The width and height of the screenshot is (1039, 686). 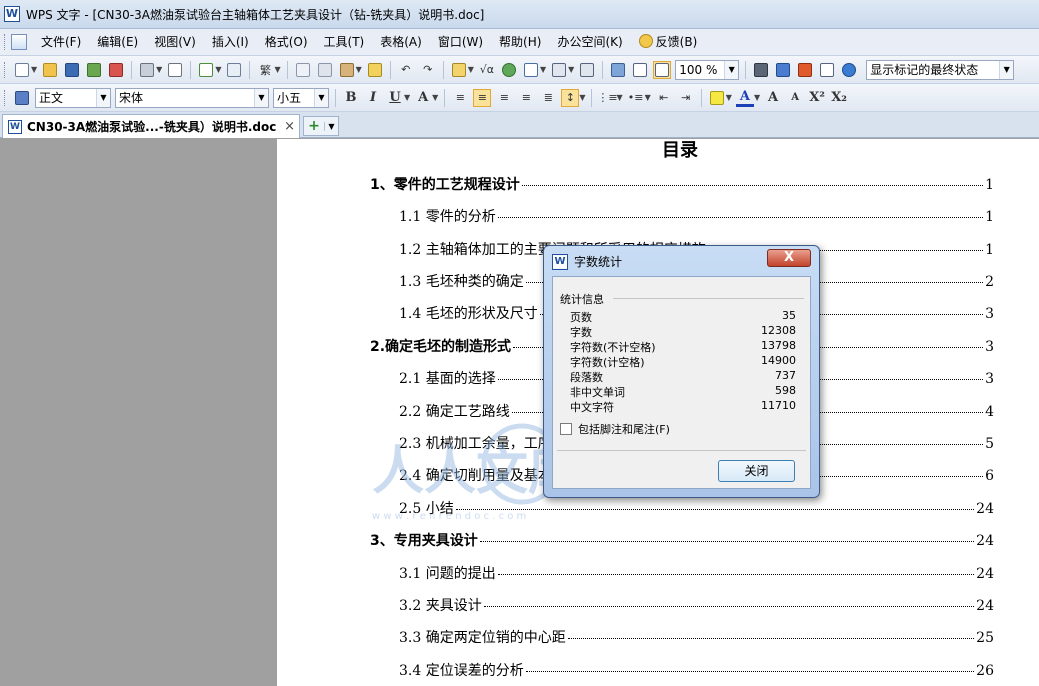 I want to click on wps-app-icon: W, so click(x=12, y=14).